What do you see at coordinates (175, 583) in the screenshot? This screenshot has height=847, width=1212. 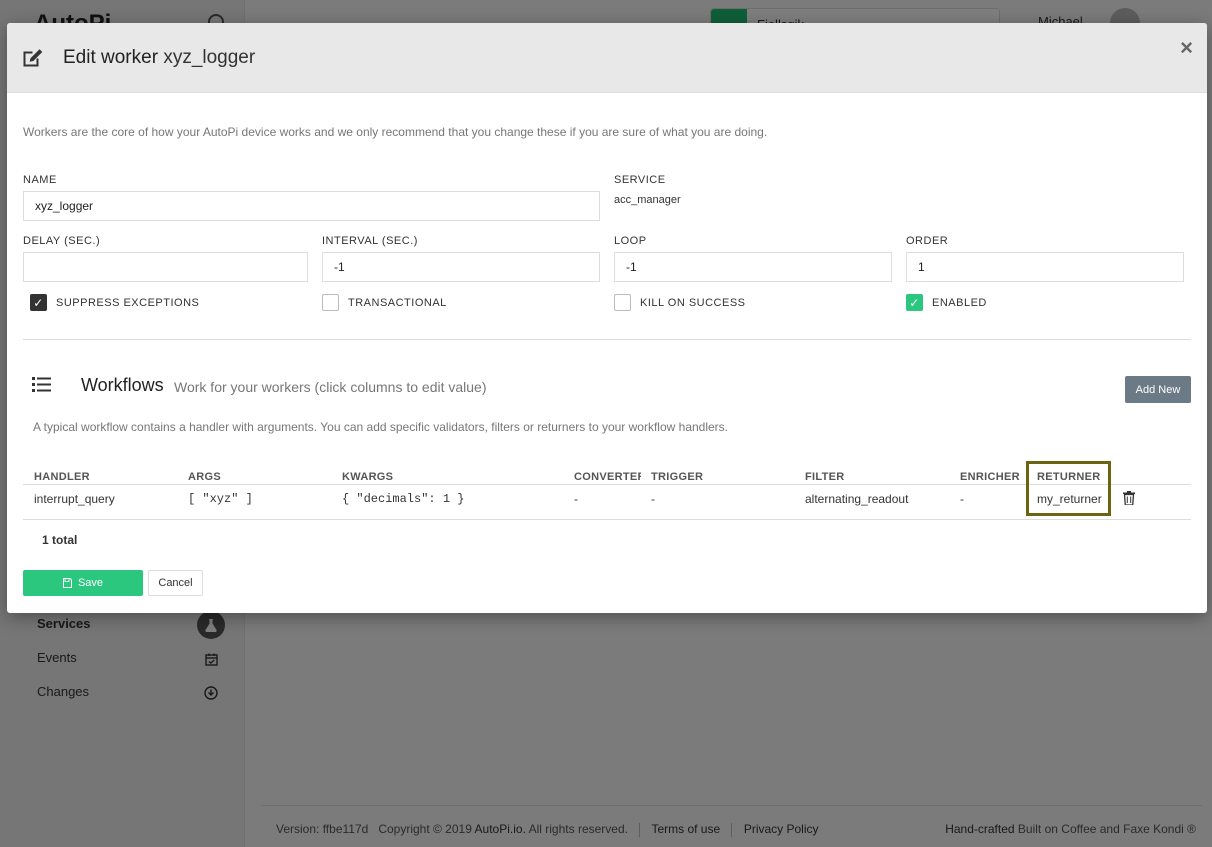 I see `cancel-button: Cancel` at bounding box center [175, 583].